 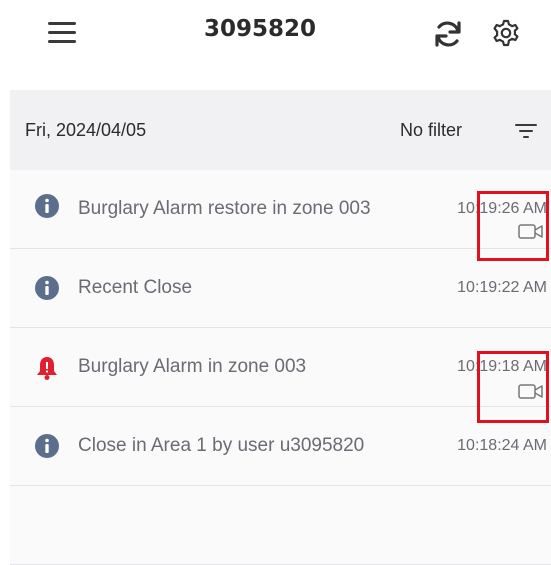 I want to click on event-message: Close in Area 1 by user u3095820, so click(x=221, y=445).